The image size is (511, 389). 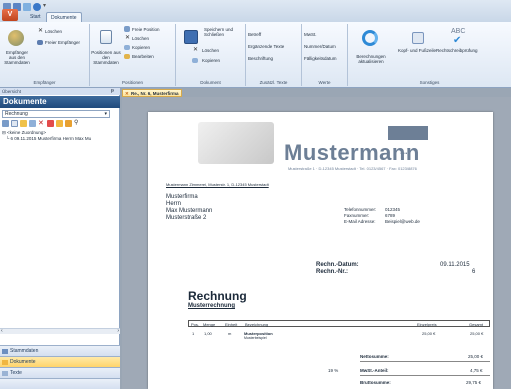 I want to click on check-icon: ✔, so click(x=457, y=40).